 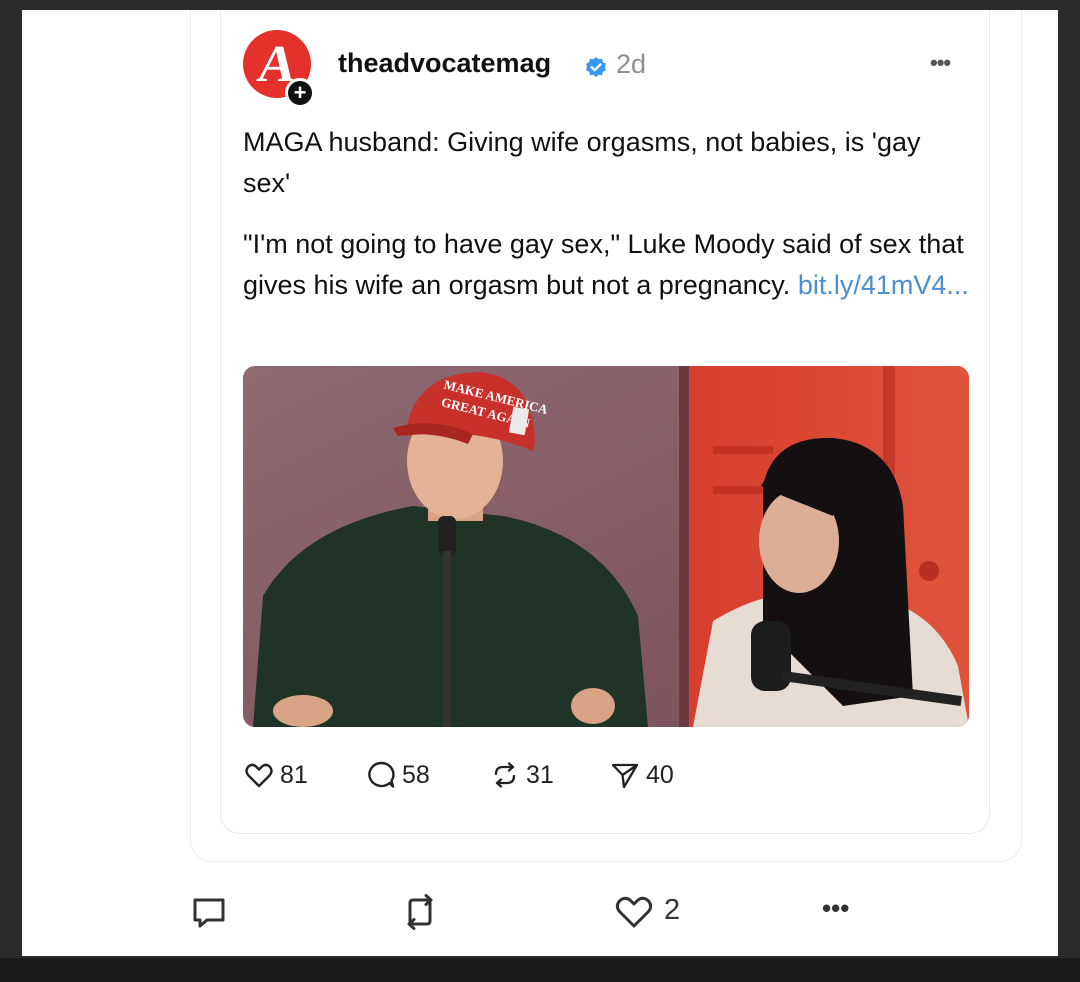 What do you see at coordinates (416, 775) in the screenshot?
I see `reply-count: 58` at bounding box center [416, 775].